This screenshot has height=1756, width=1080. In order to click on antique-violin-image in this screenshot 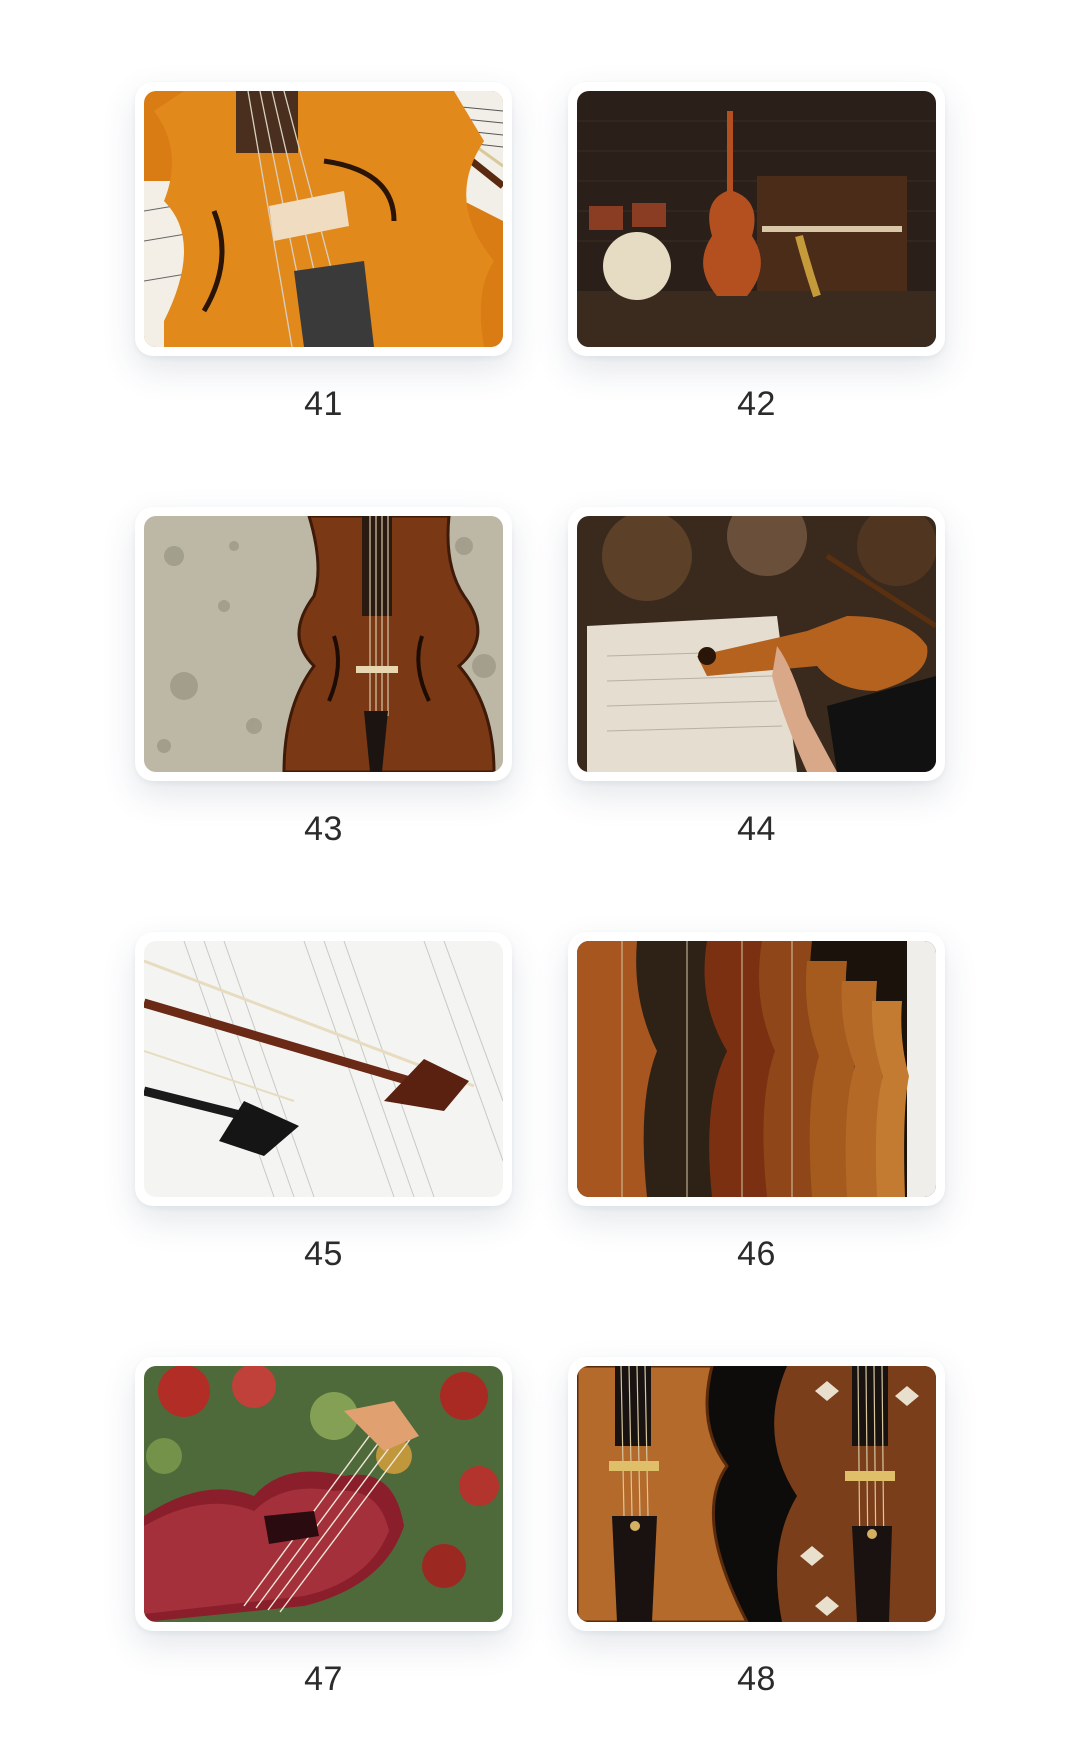, I will do `click(323, 644)`.